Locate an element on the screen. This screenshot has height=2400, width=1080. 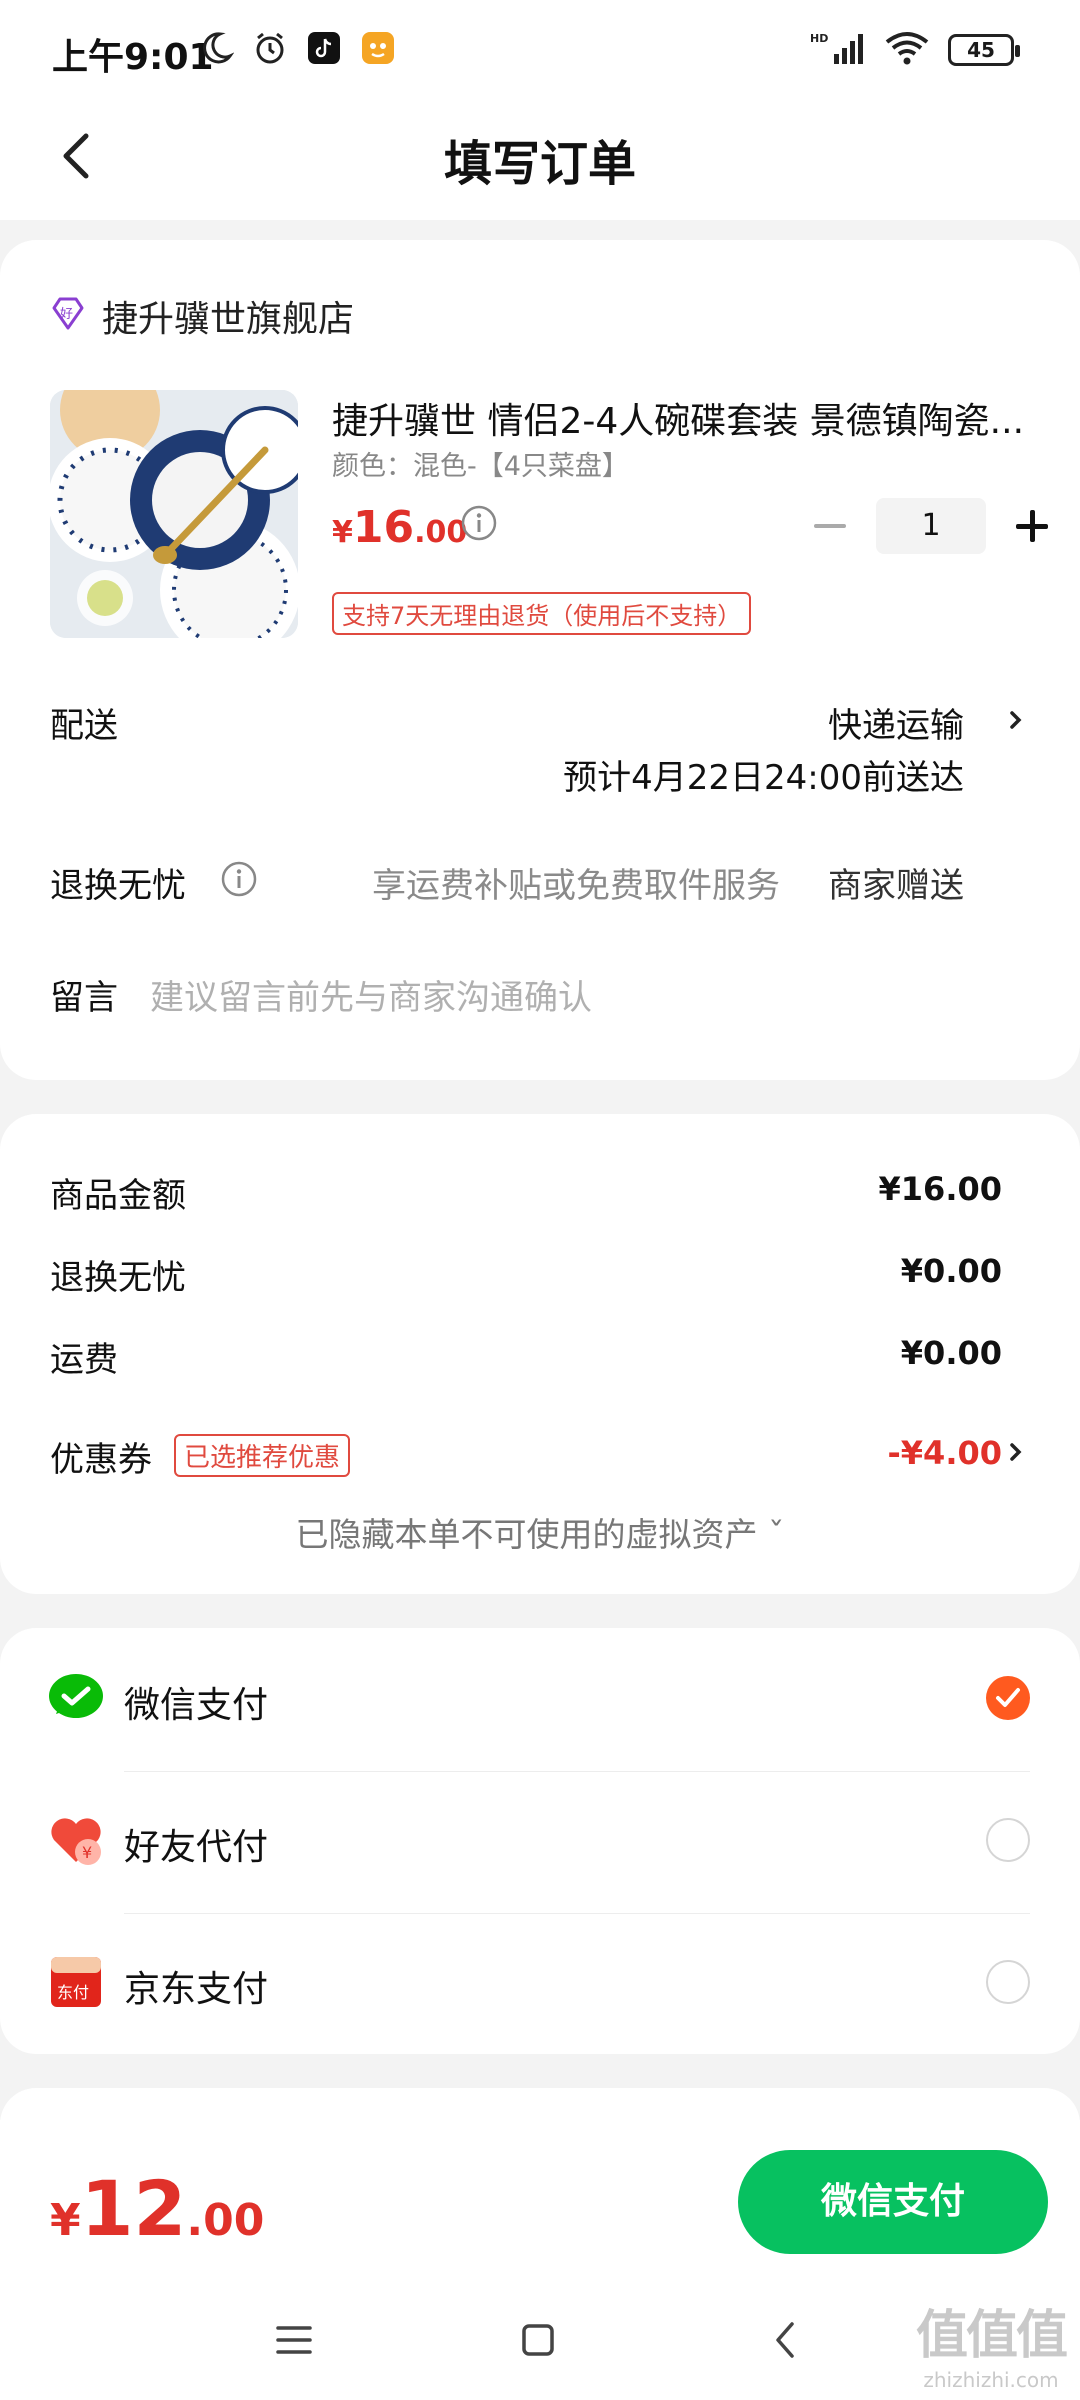
payment-option-jd: 东付 京东支付 is located at coordinates (540, 1981).